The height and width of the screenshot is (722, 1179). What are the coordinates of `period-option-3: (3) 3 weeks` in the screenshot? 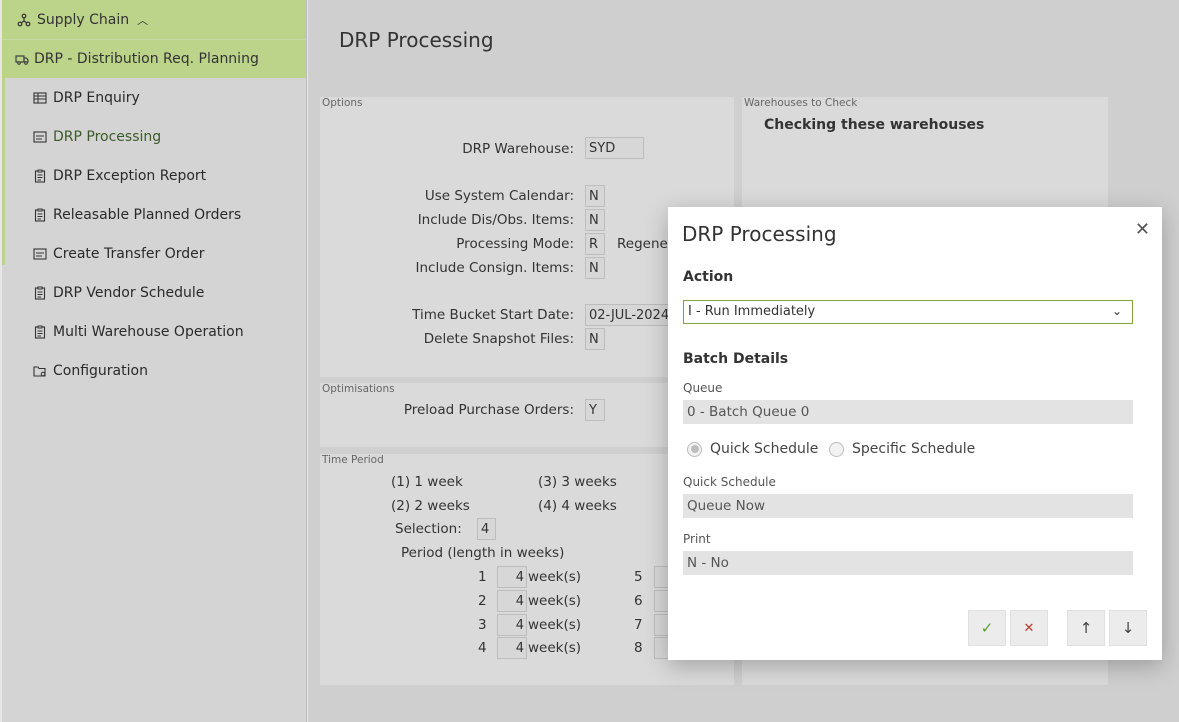 It's located at (577, 482).